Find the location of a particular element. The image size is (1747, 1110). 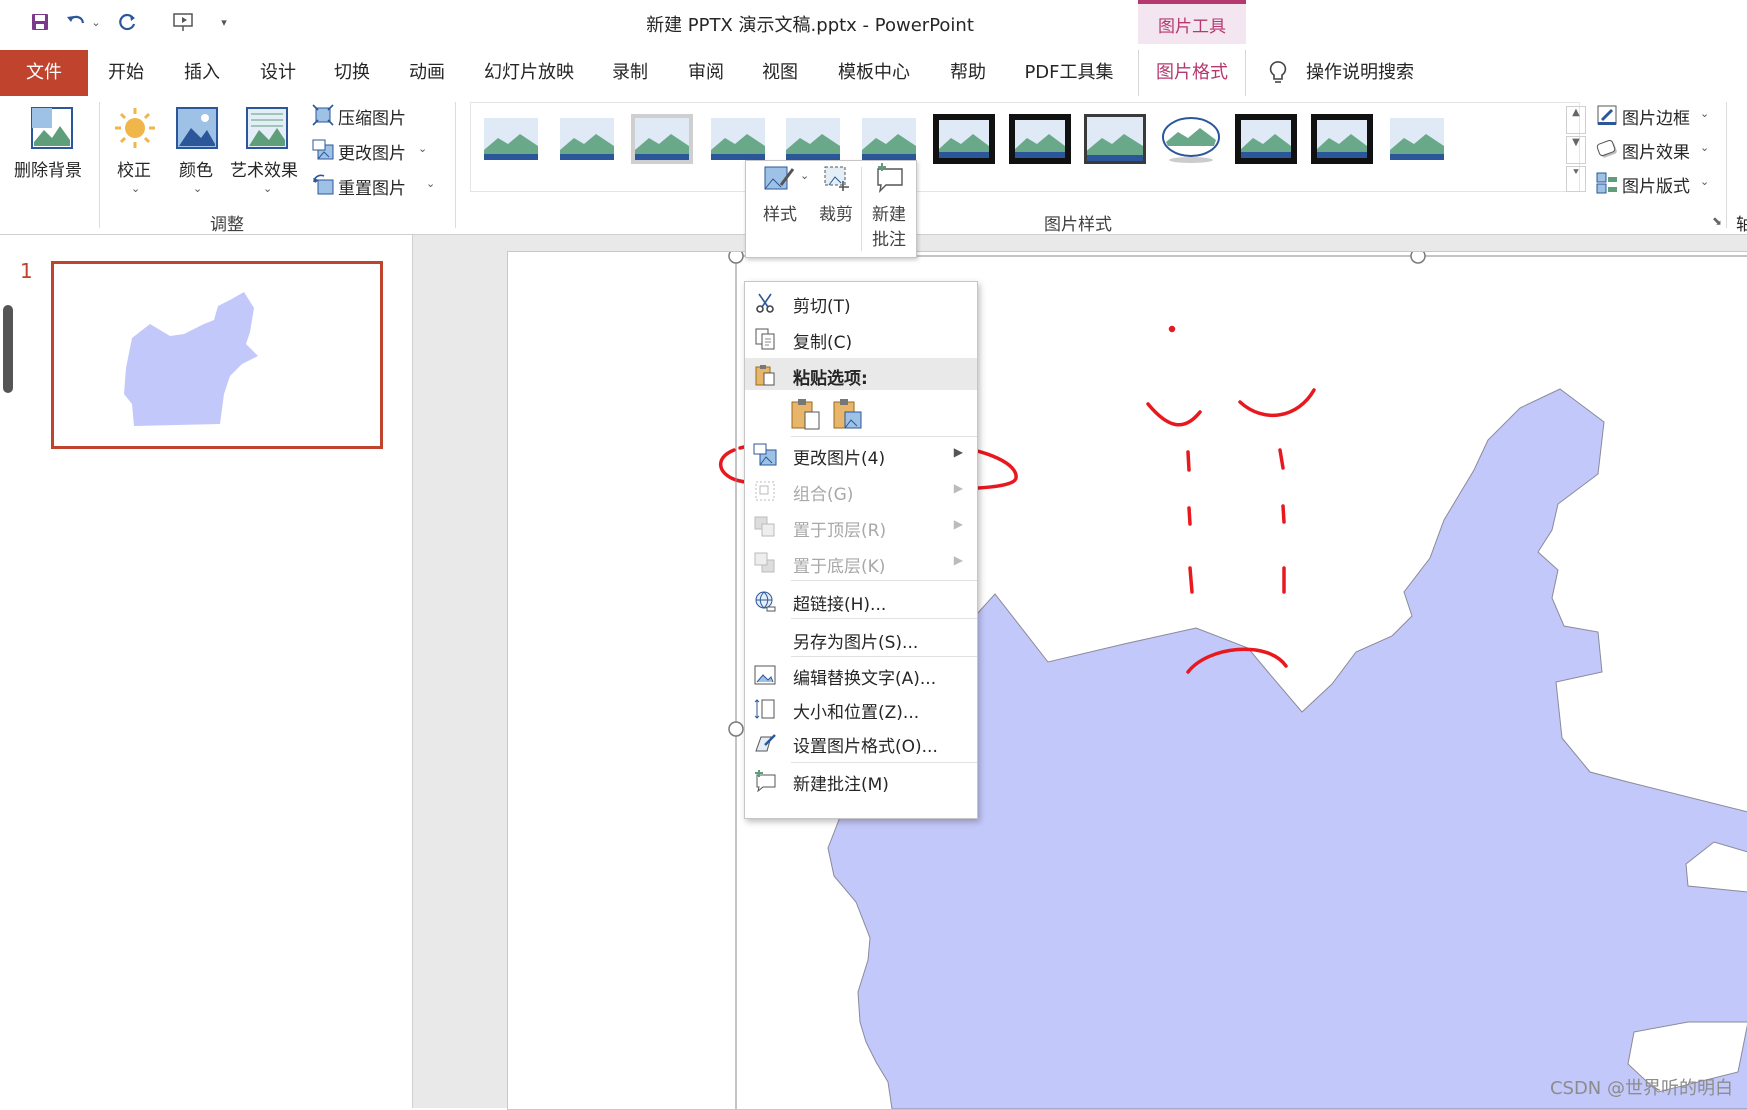

tab-record: 录制 is located at coordinates (630, 73).